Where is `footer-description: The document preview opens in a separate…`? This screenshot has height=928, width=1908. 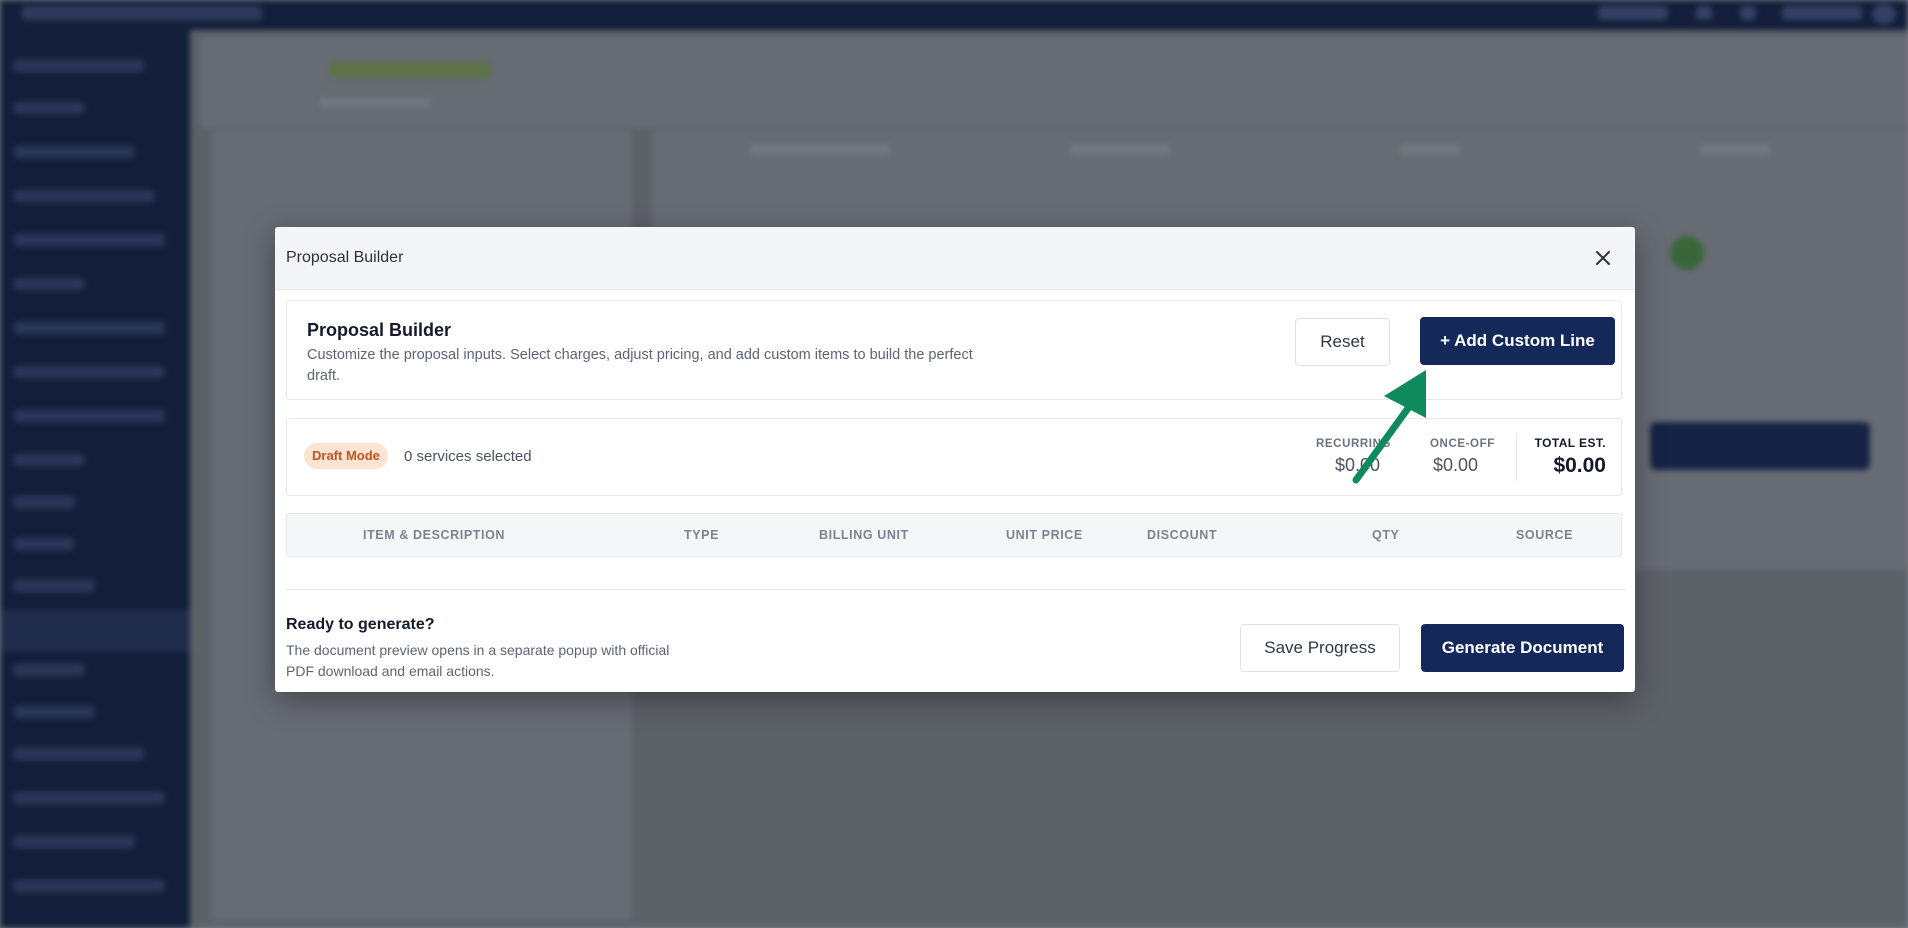 footer-description: The document preview opens in a separate… is located at coordinates (478, 660).